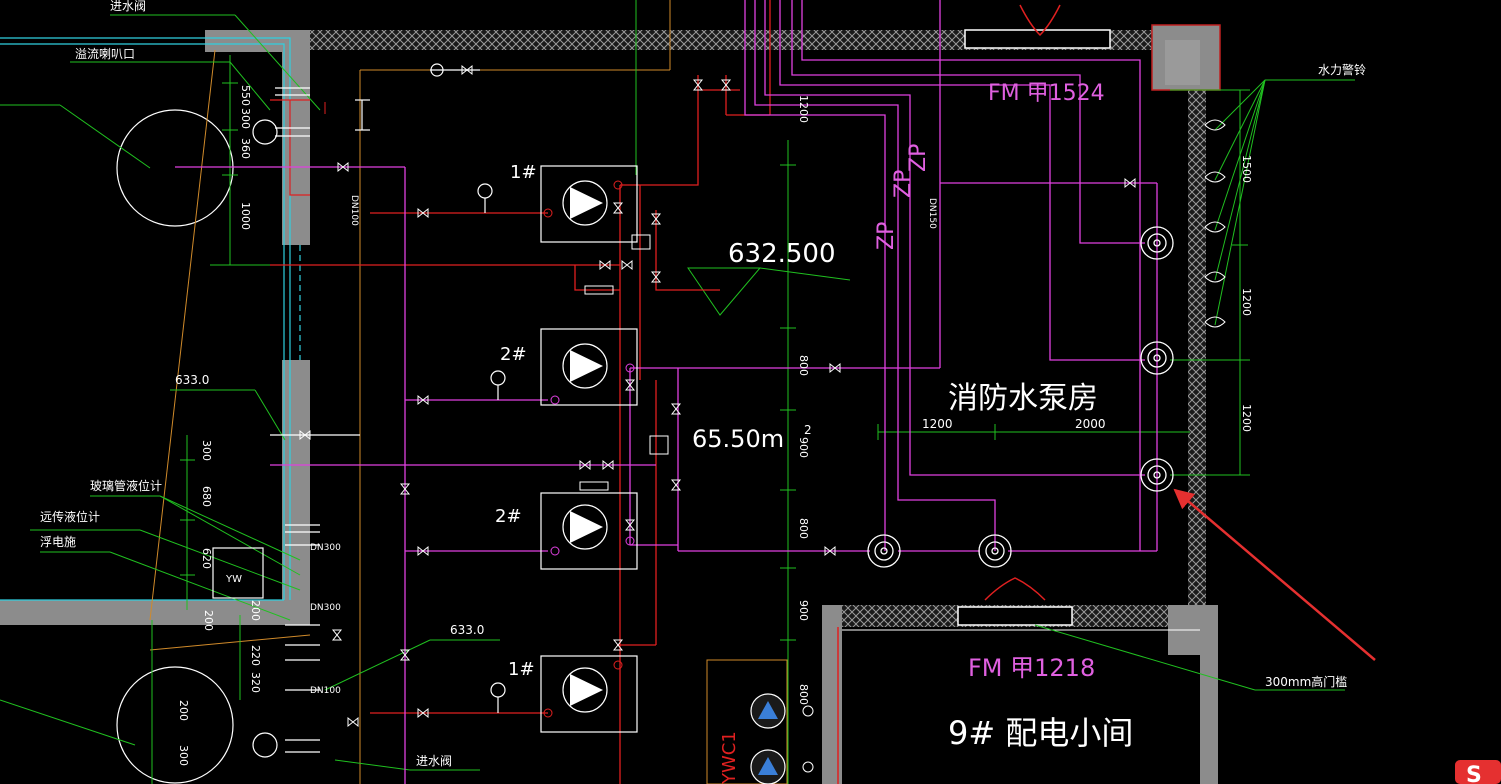  What do you see at coordinates (245, 118) in the screenshot?
I see `dim-left-1: 300` at bounding box center [245, 118].